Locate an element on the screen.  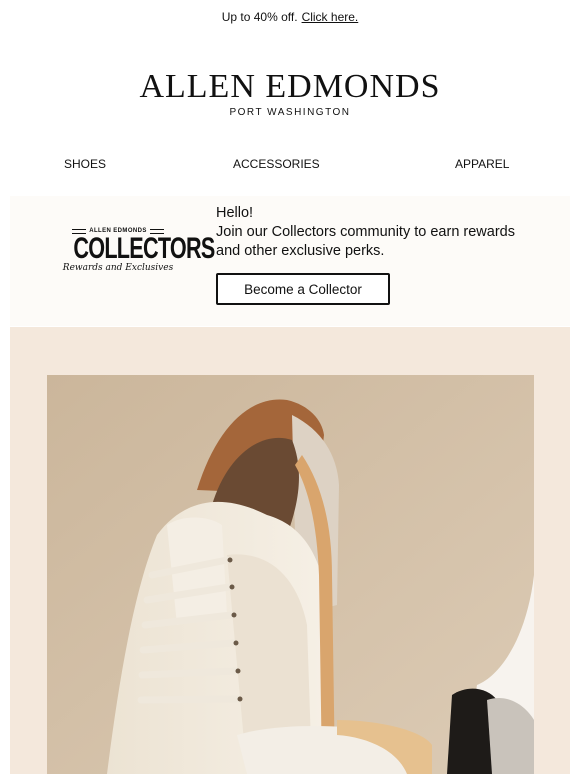
main-nav: SHOES ACCESSORIES APPAREL is located at coordinates (290, 166).